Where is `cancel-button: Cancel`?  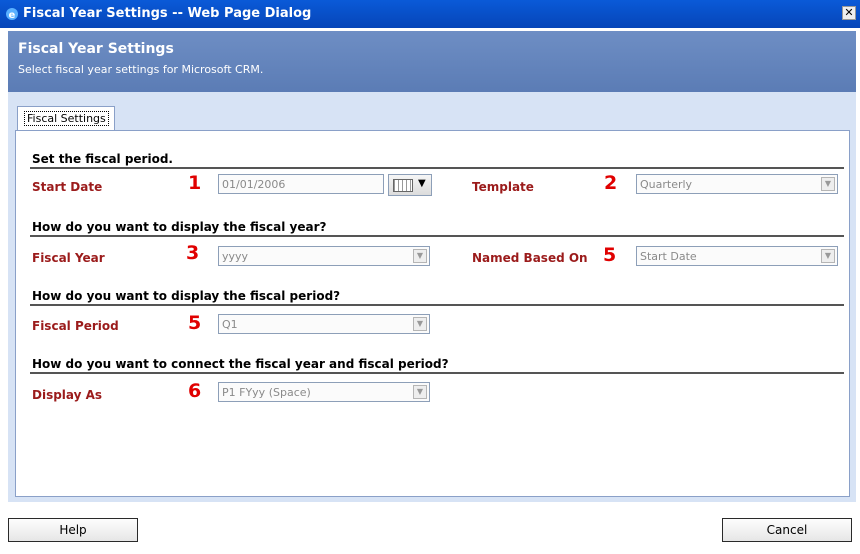 cancel-button: Cancel is located at coordinates (787, 530).